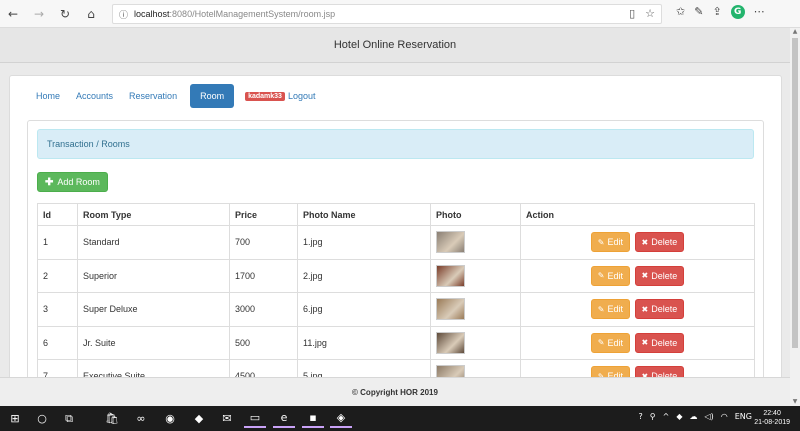 The width and height of the screenshot is (800, 431). I want to click on infinity-app-icon: ∞, so click(141, 418).